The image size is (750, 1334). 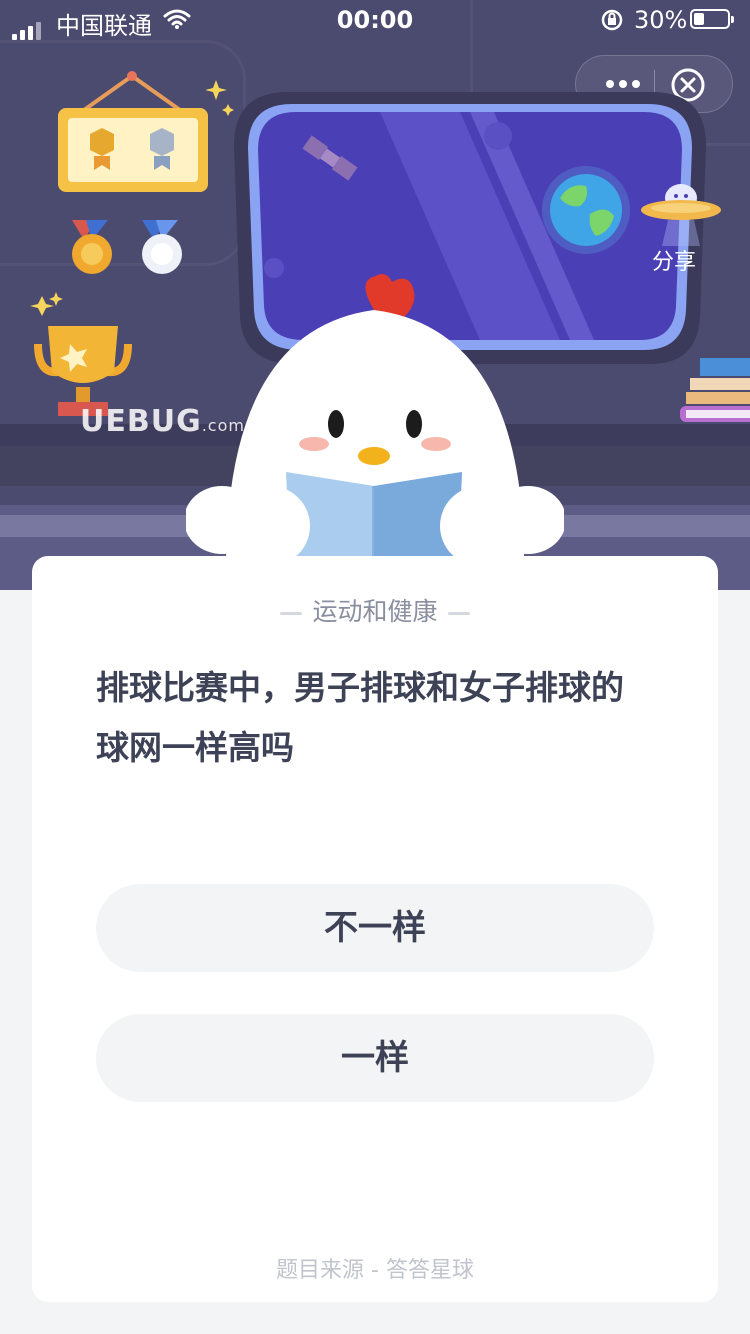 I want to click on ufo-share-icon, so click(x=681, y=211).